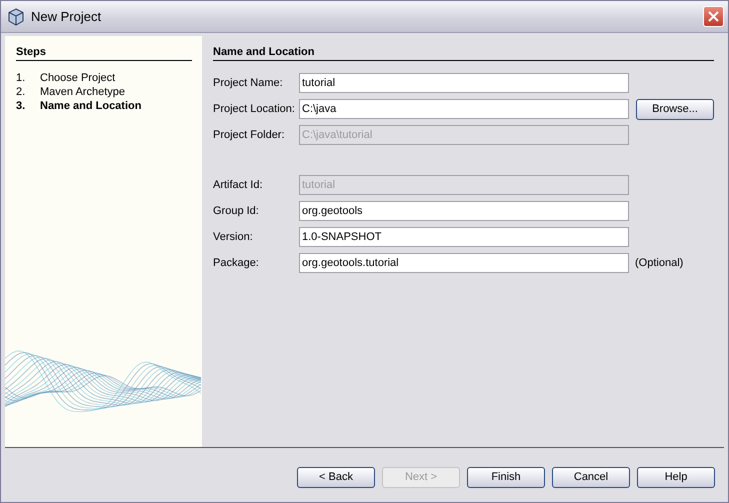  What do you see at coordinates (66, 16) in the screenshot?
I see `window-title: New Project` at bounding box center [66, 16].